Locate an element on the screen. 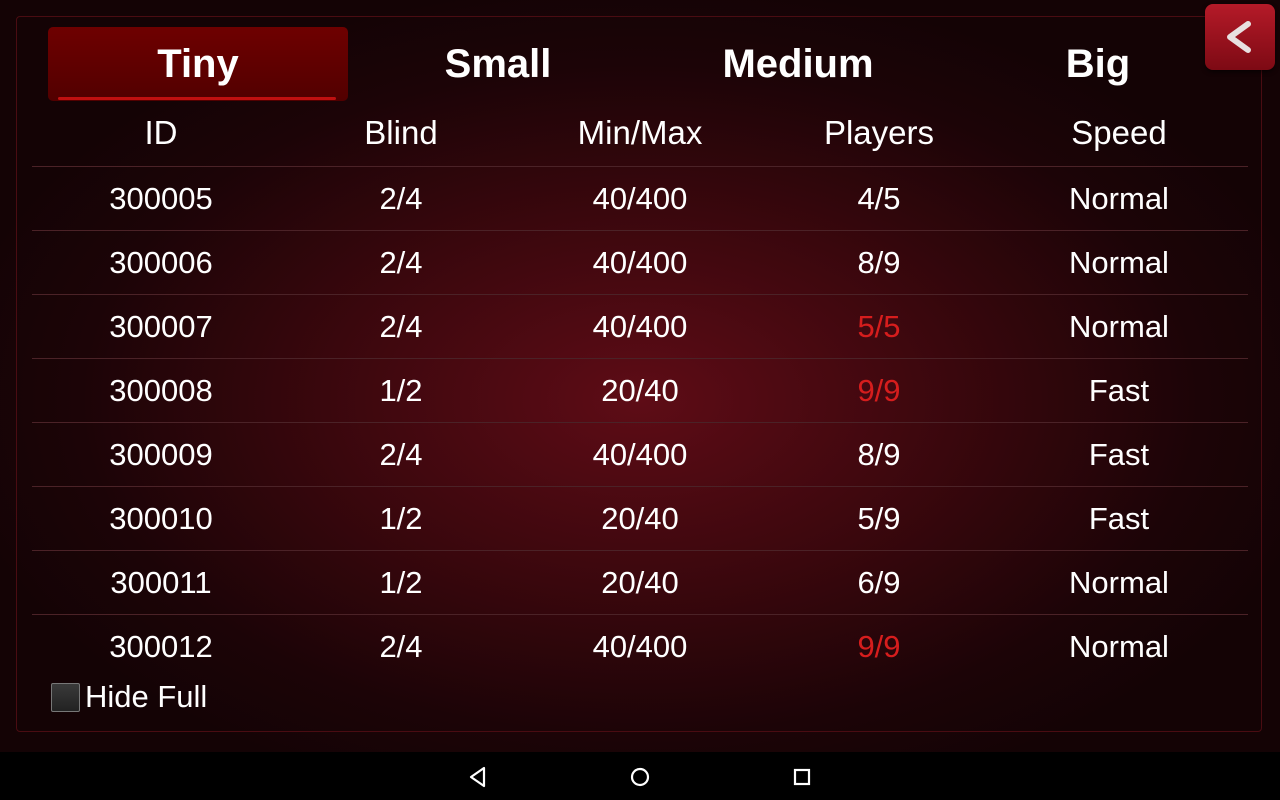 Image resolution: width=1280 pixels, height=800 pixels. column-header-minmax: Min/Max is located at coordinates (640, 133).